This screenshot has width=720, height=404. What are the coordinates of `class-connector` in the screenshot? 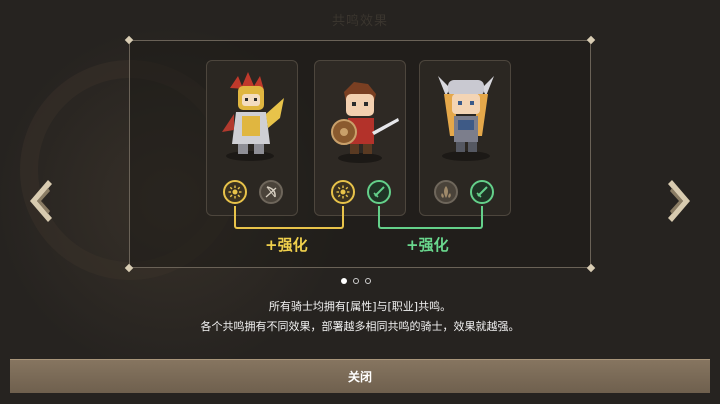 It's located at (430, 217).